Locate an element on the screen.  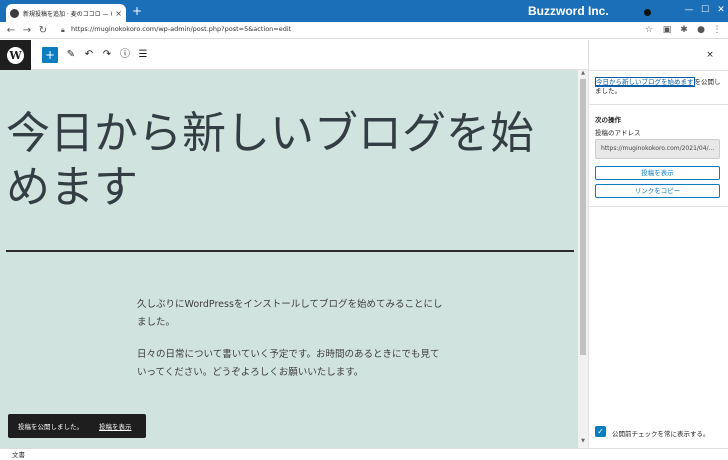
tab-close-icon: × is located at coordinates (118, 13).